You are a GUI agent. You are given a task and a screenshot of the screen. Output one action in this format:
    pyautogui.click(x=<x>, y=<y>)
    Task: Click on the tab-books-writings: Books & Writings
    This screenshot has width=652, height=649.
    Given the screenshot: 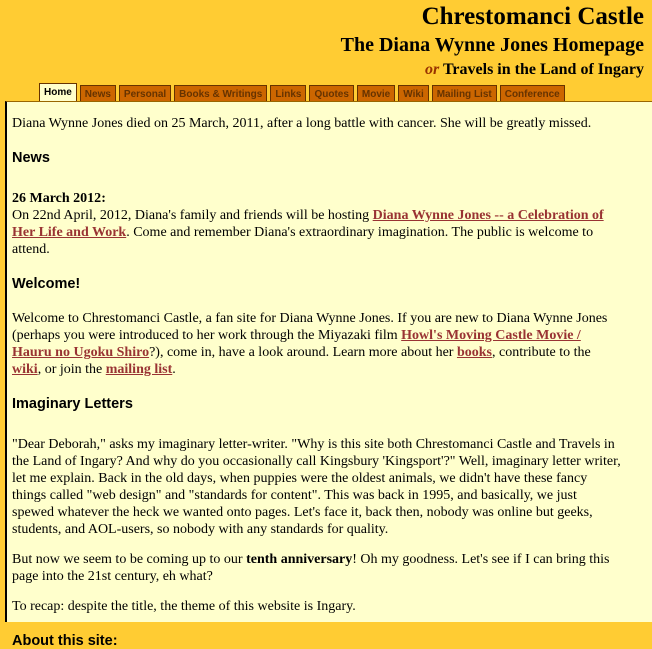 What is the action you would take?
    pyautogui.click(x=221, y=93)
    